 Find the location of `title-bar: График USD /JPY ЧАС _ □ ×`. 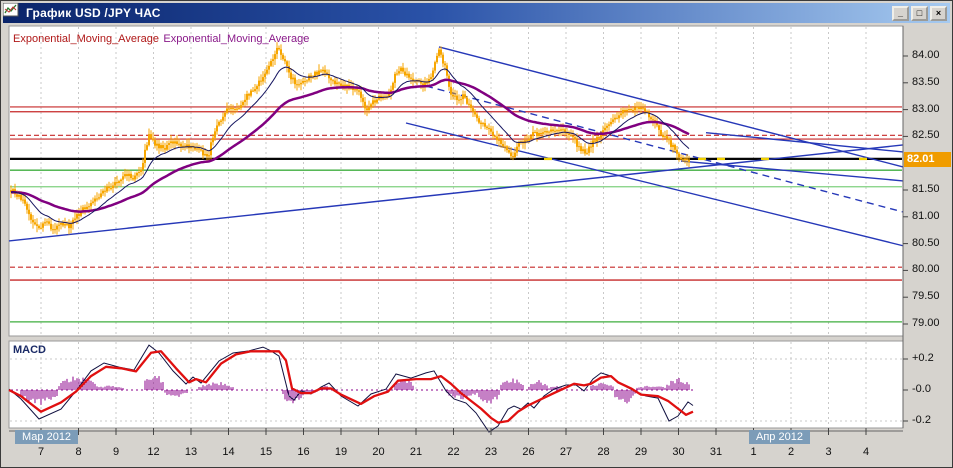

title-bar: График USD /JPY ЧАС _ □ × is located at coordinates (476, 13).